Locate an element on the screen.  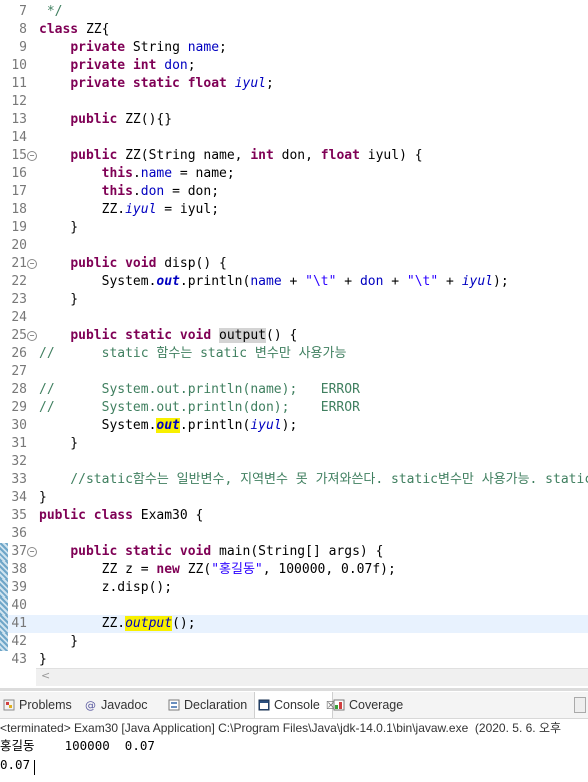
line-gutter: 15− is located at coordinates (18, 156).